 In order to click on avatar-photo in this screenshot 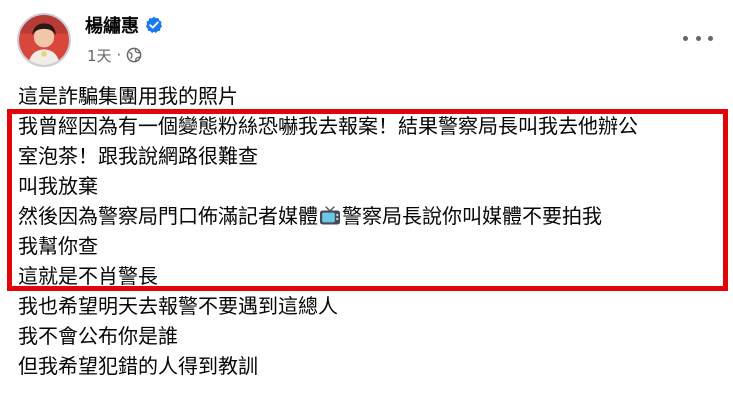, I will do `click(44, 40)`.